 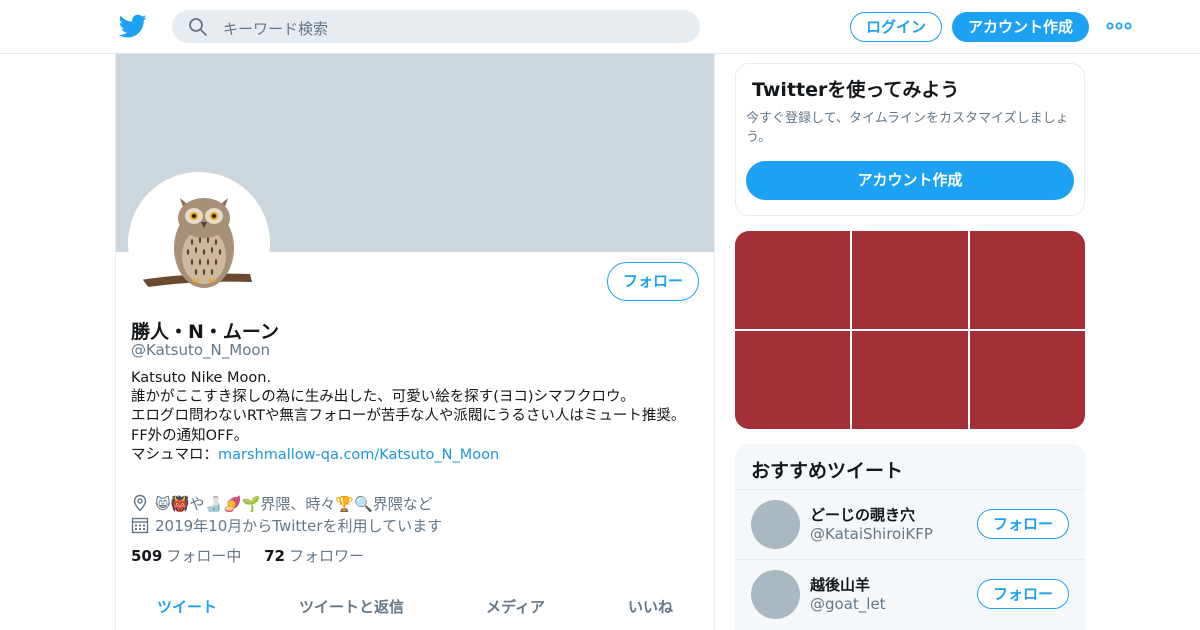 What do you see at coordinates (274, 556) in the screenshot?
I see `followers-count: 72` at bounding box center [274, 556].